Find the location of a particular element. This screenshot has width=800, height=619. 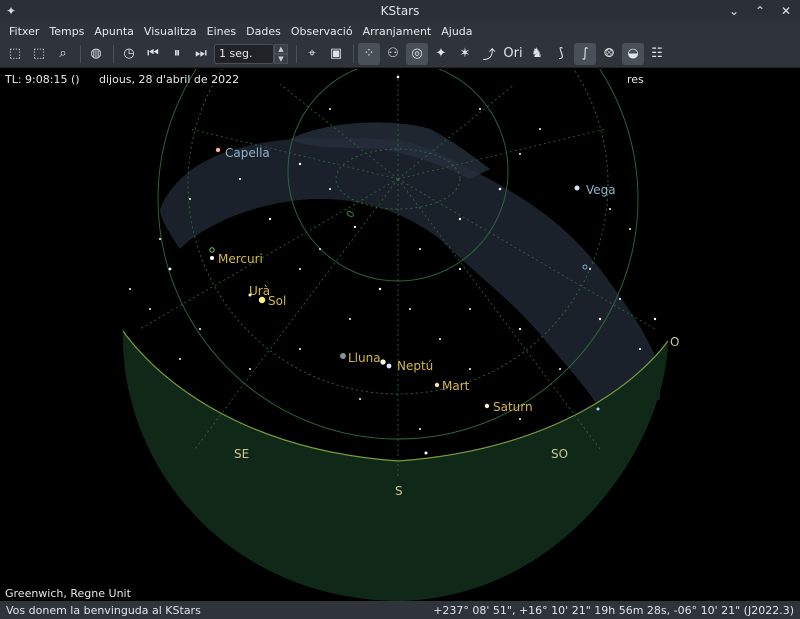

close-icon: ✕ is located at coordinates (786, 11).